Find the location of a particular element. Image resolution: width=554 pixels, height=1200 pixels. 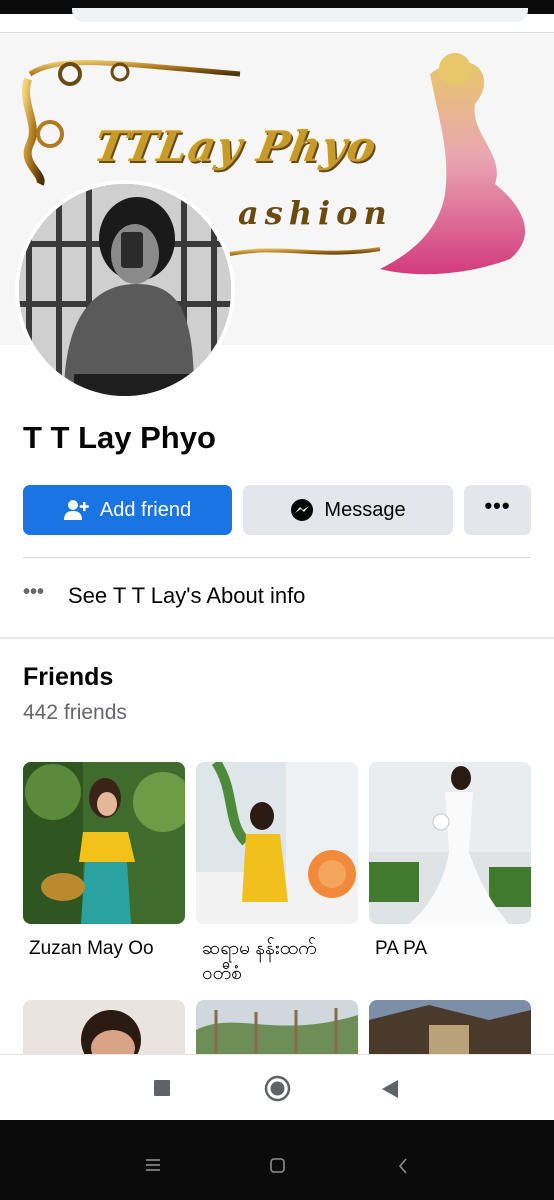

section-separator is located at coordinates (277, 638).